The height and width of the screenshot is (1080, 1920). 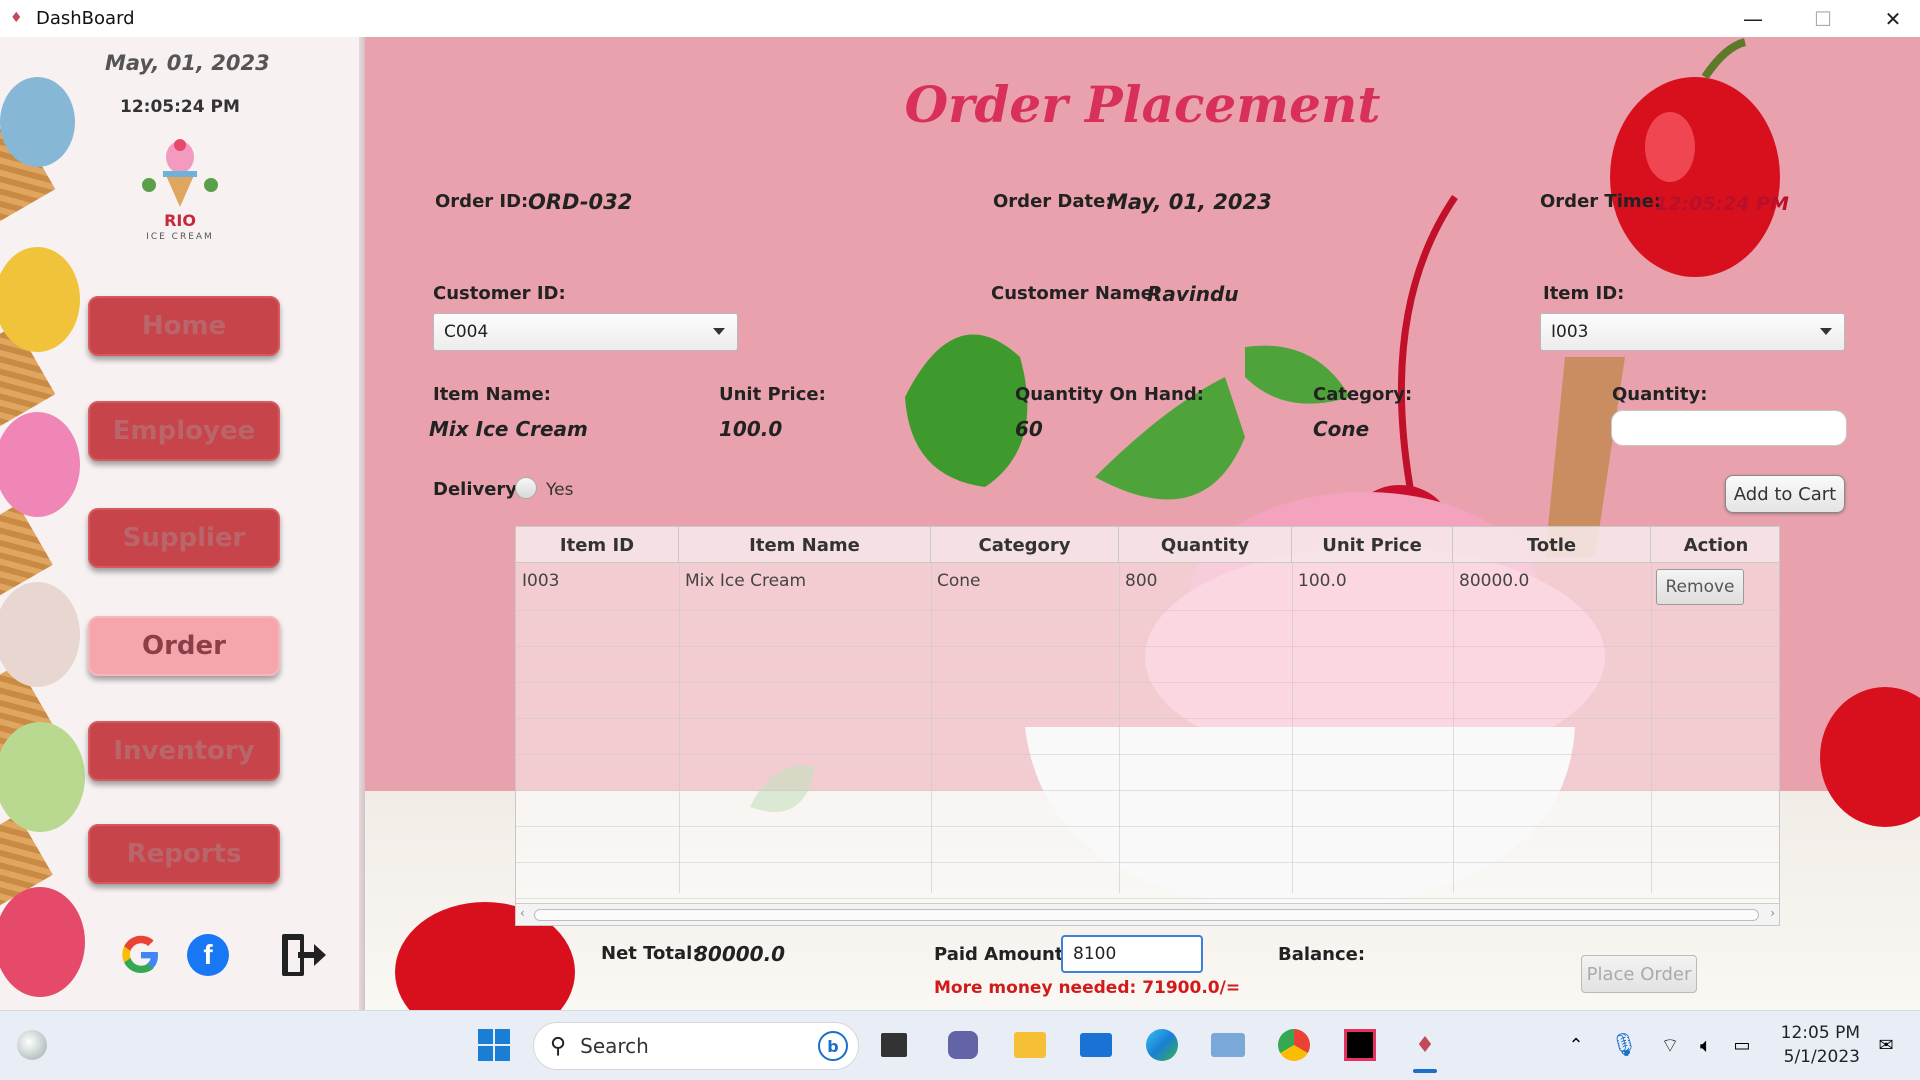 I want to click on task-view-icon, so click(x=894, y=1045).